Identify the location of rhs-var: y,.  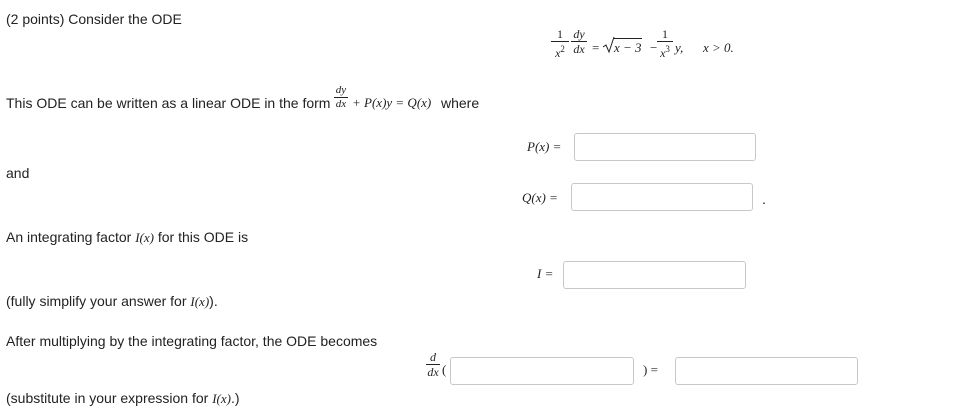
(679, 47).